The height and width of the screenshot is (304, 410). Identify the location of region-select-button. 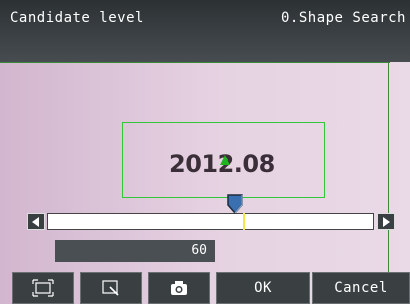
(43, 288).